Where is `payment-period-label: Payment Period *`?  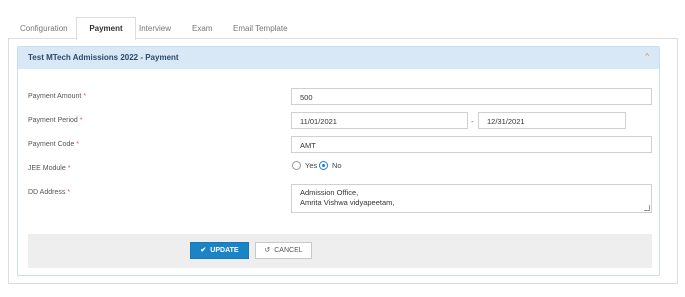
payment-period-label: Payment Period * is located at coordinates (55, 120).